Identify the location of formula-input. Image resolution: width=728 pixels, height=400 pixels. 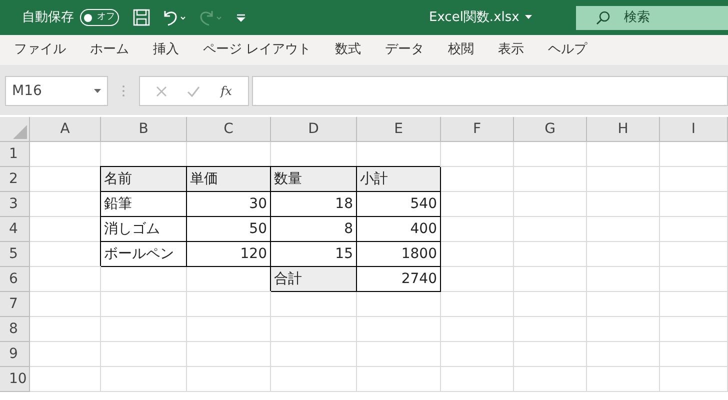
(490, 91).